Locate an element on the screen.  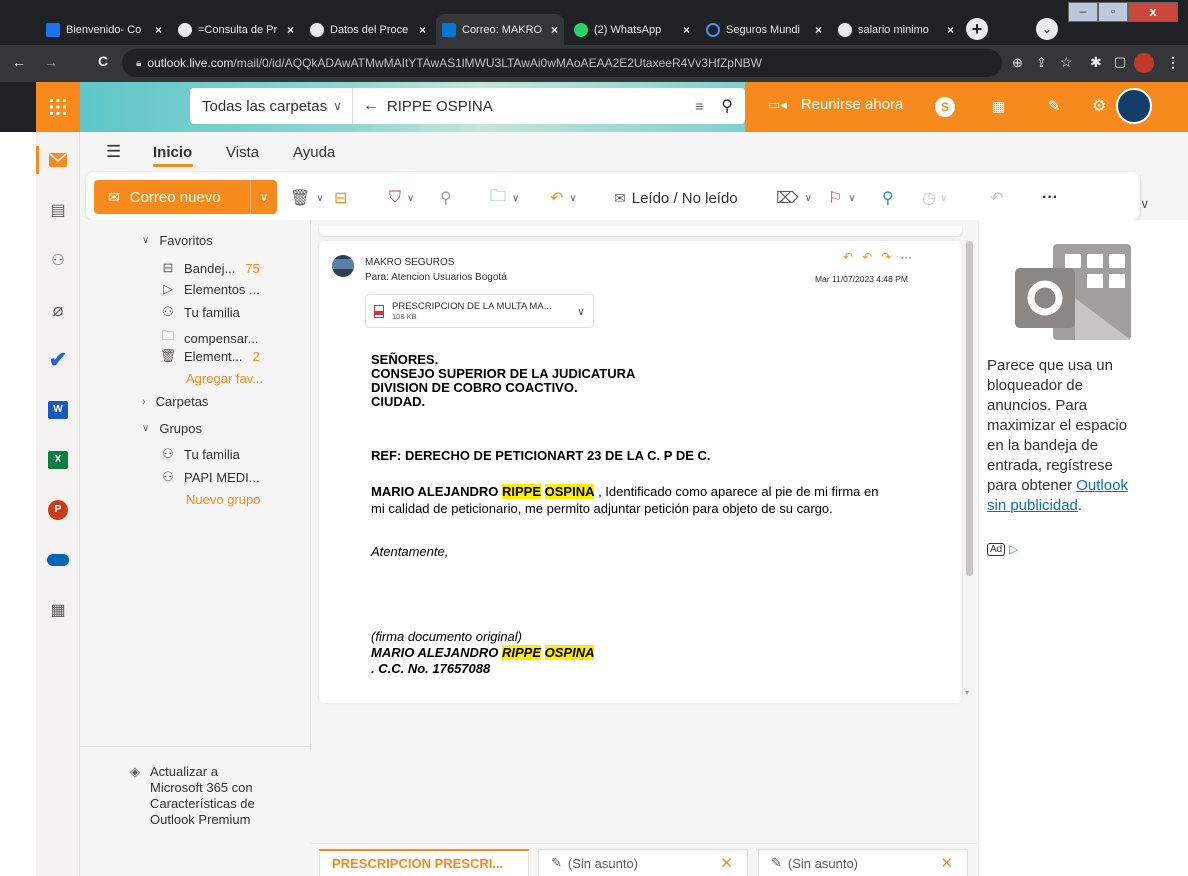
avatar is located at coordinates (1134, 106).